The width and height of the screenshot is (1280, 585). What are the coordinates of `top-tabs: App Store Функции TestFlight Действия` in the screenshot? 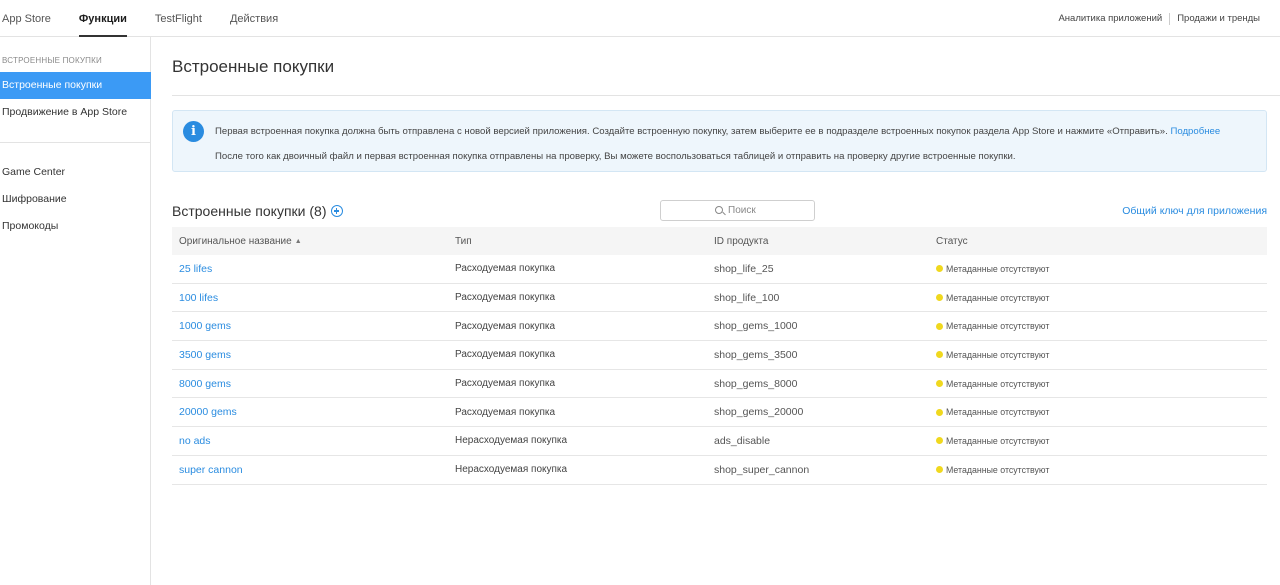 It's located at (152, 18).